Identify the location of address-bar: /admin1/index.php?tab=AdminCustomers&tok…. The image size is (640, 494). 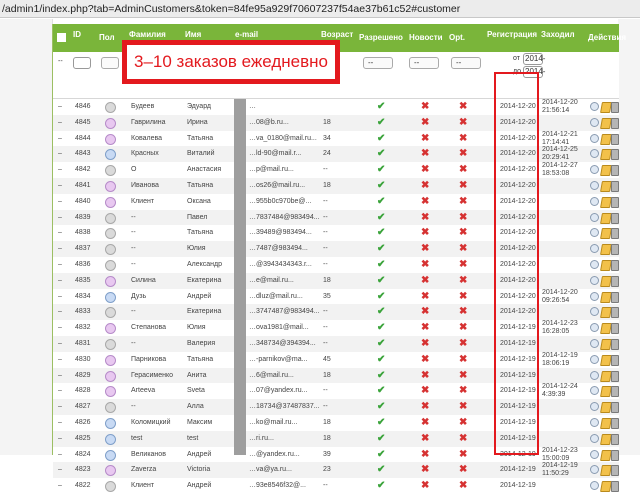
(320, 9).